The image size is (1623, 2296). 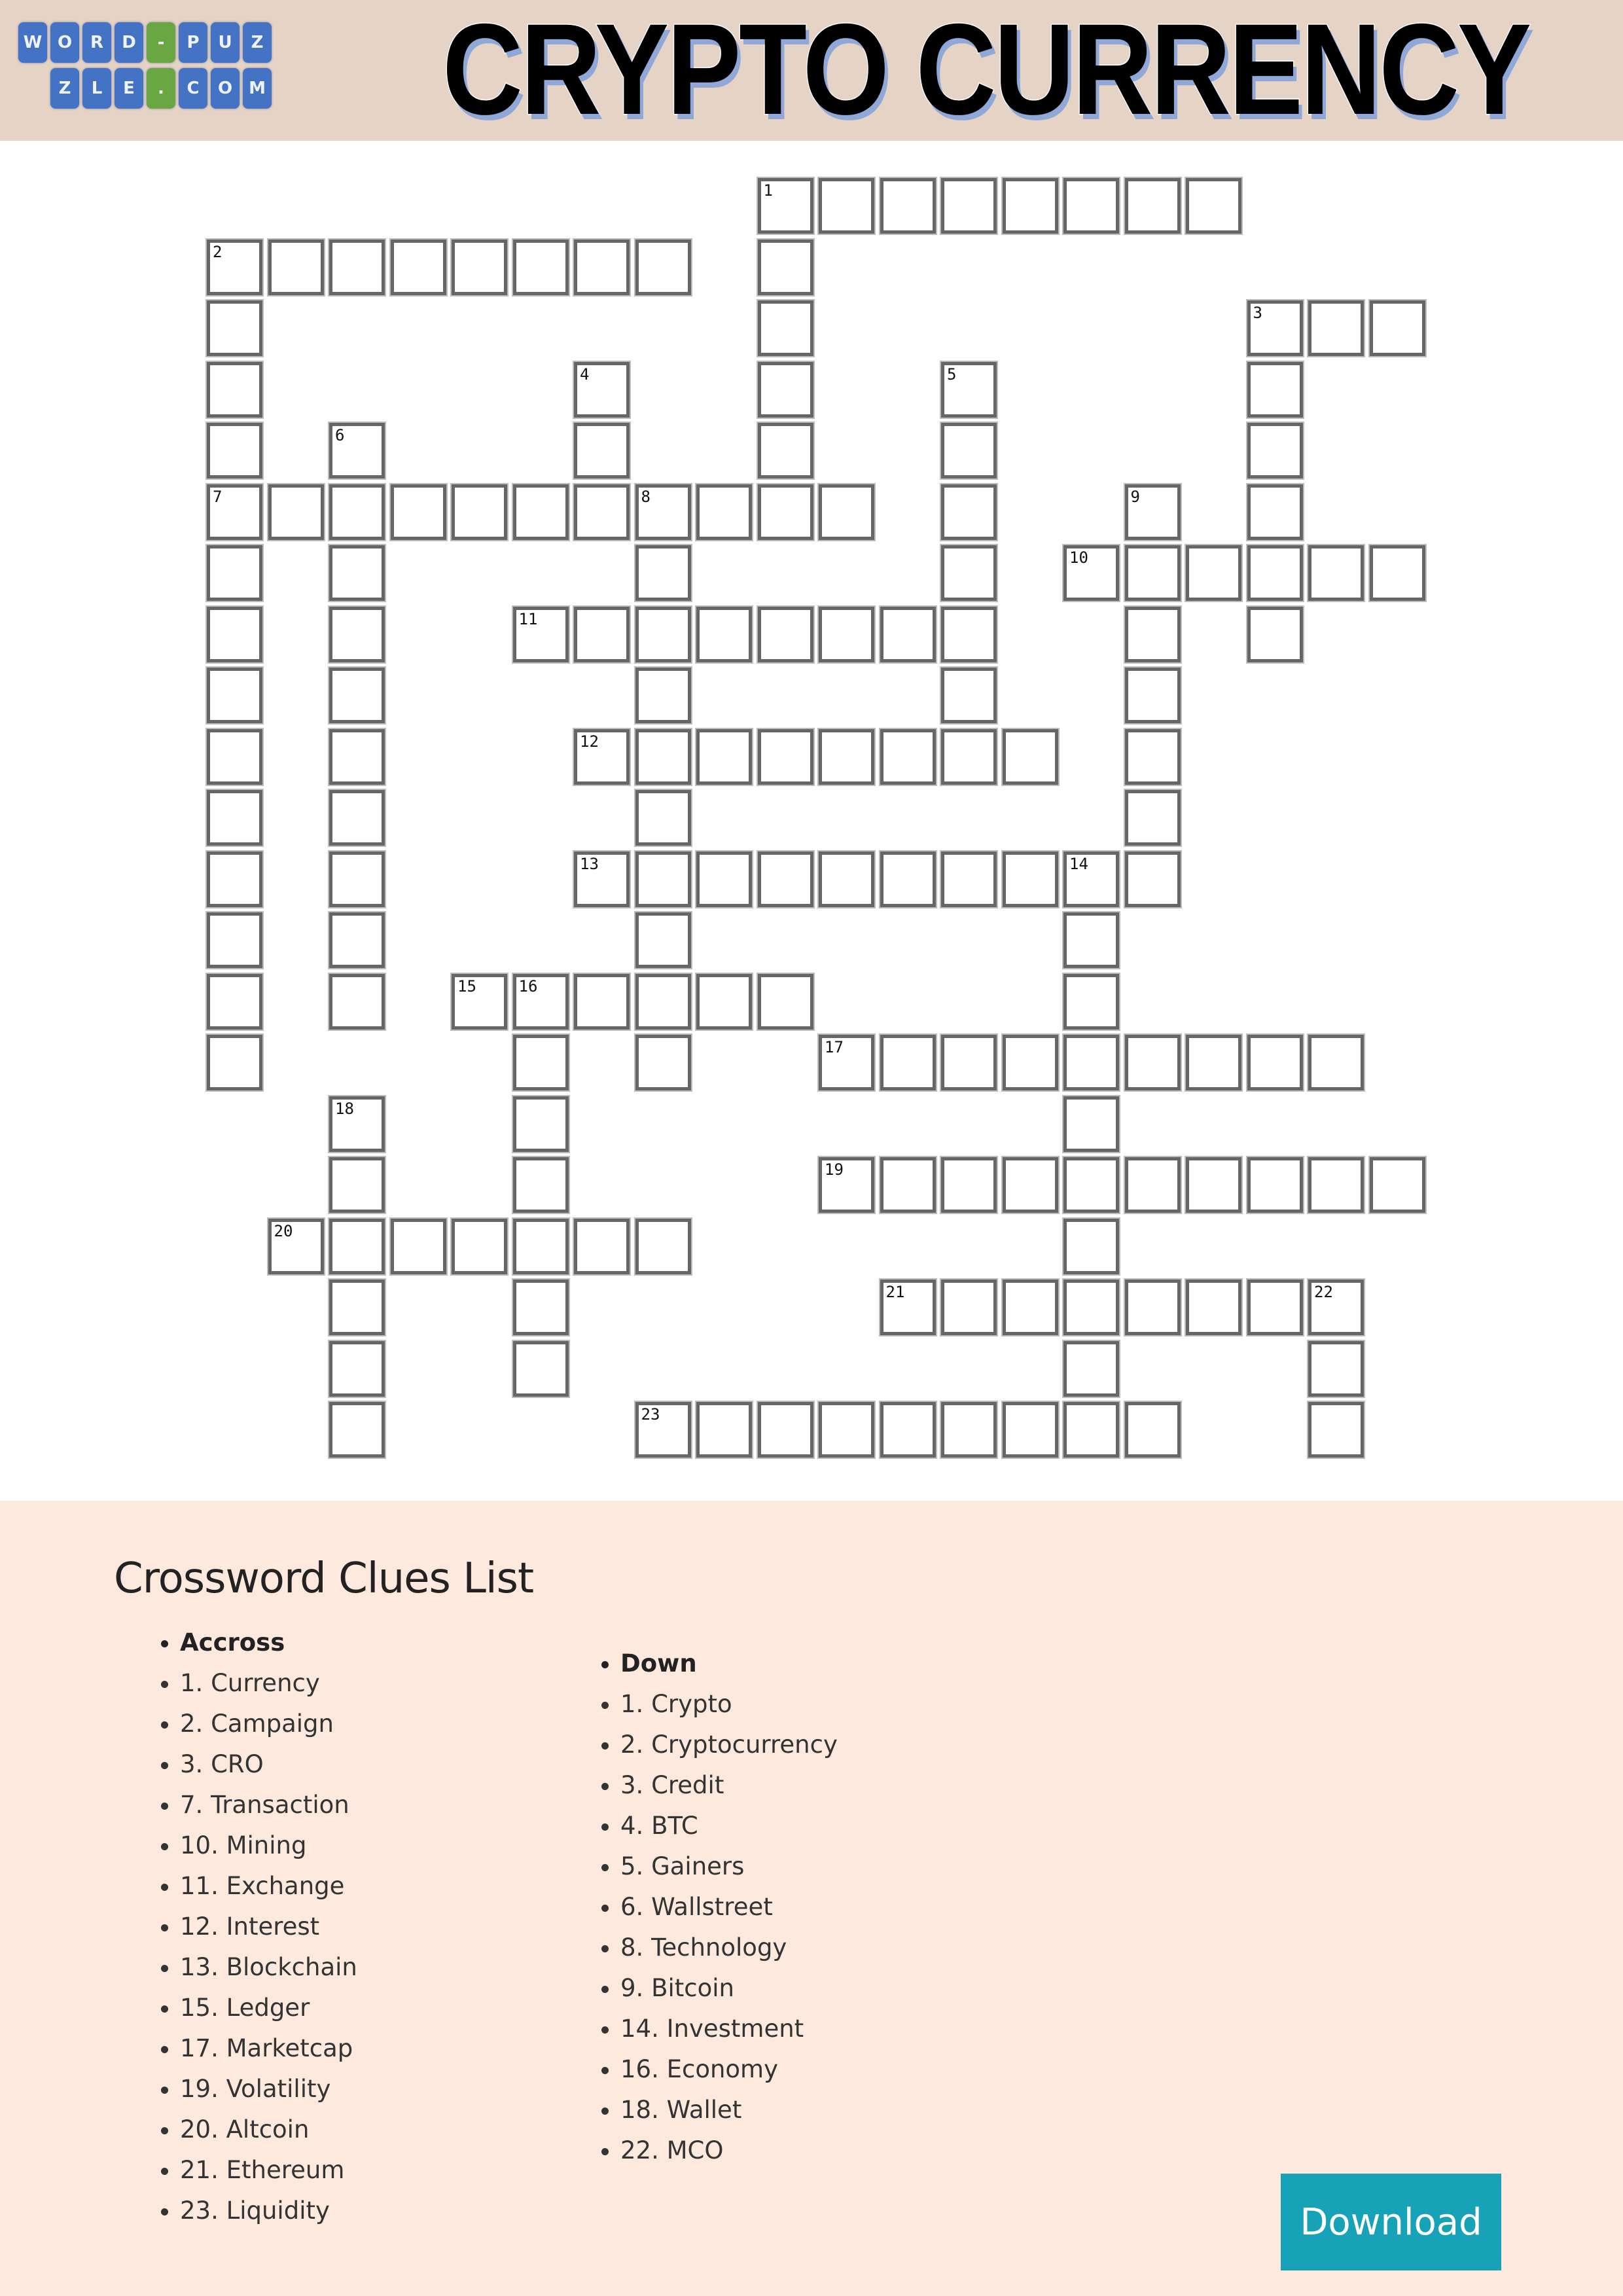 What do you see at coordinates (1336, 1307) in the screenshot?
I see `grid-cell: 22` at bounding box center [1336, 1307].